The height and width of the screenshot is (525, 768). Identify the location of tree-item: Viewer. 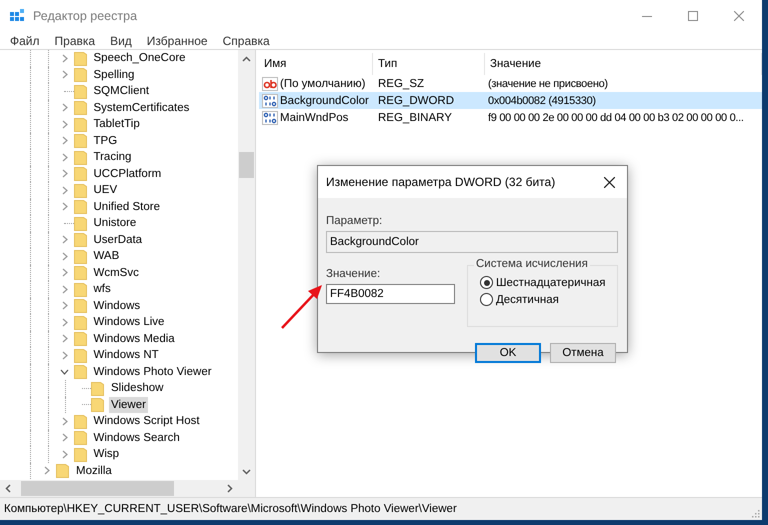
(128, 404).